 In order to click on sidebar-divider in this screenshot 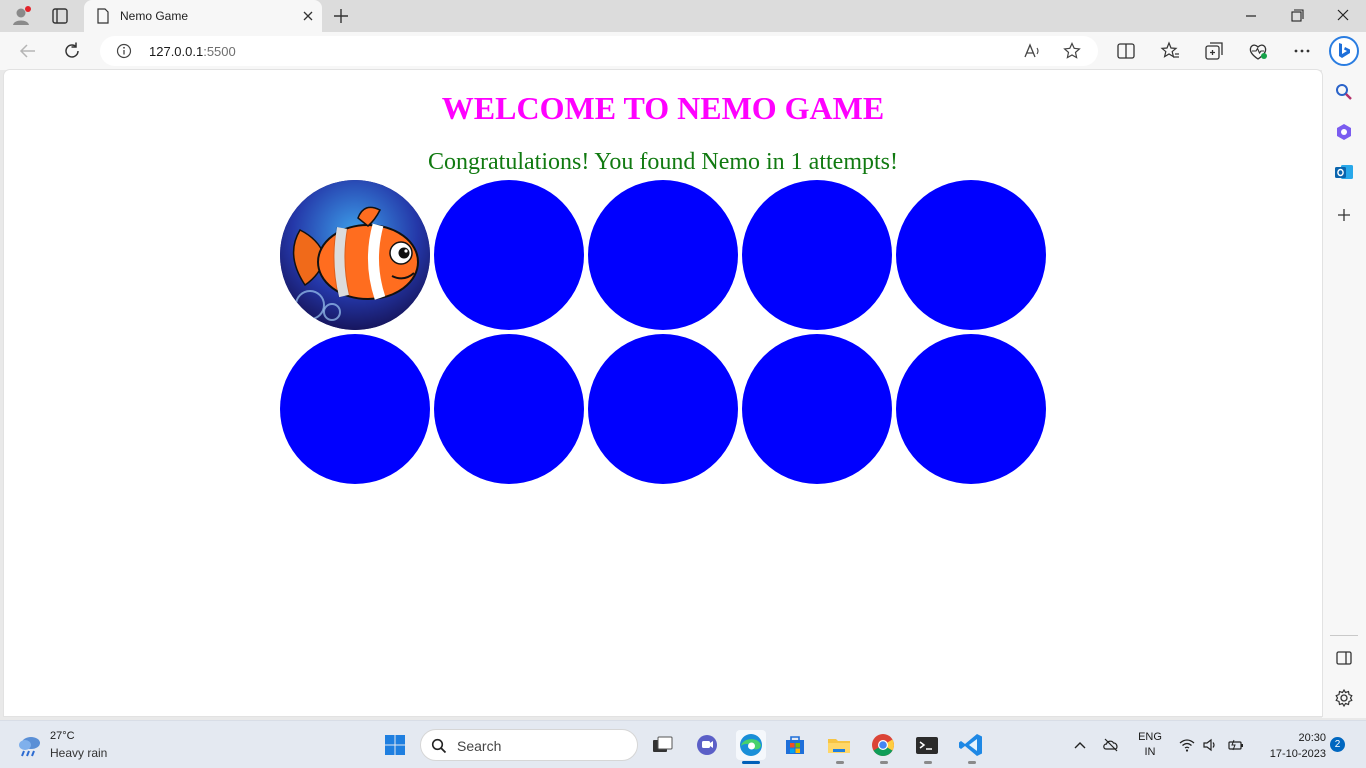, I will do `click(1344, 635)`.